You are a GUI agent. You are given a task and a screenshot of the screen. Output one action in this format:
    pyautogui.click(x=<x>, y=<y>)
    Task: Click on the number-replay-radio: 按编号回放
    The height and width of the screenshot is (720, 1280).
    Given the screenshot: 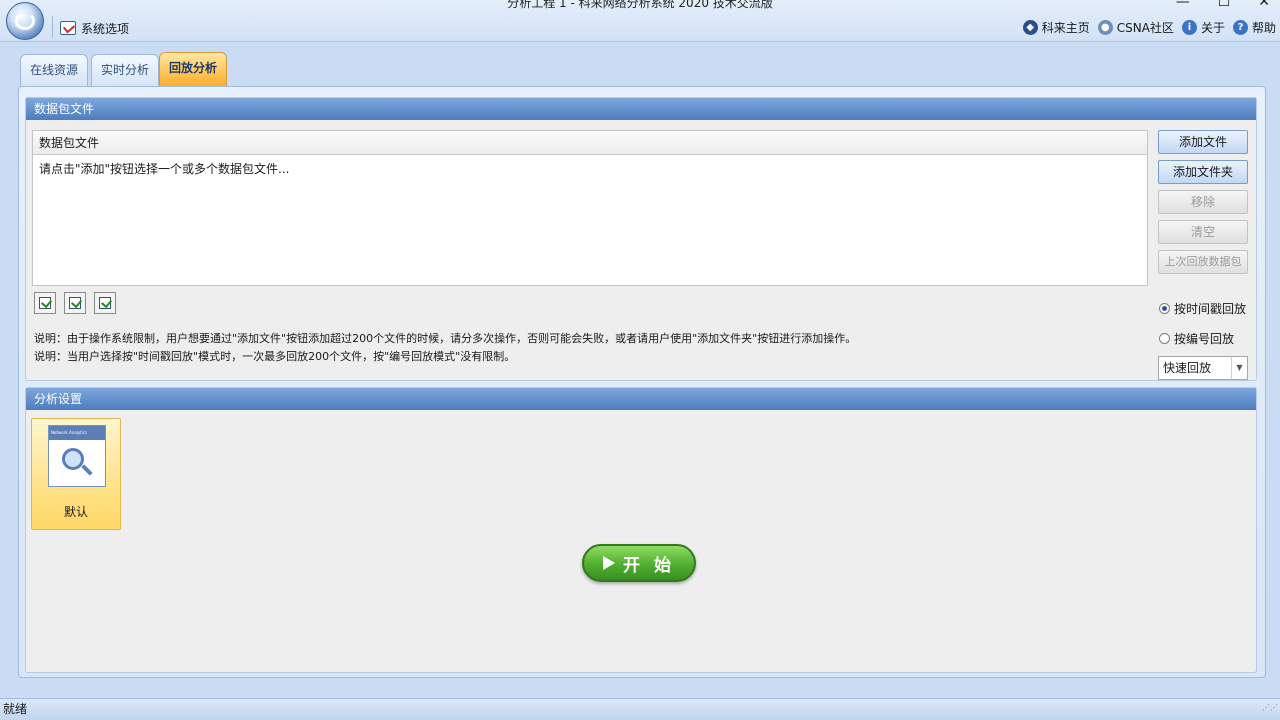 What is the action you would take?
    pyautogui.click(x=1196, y=338)
    